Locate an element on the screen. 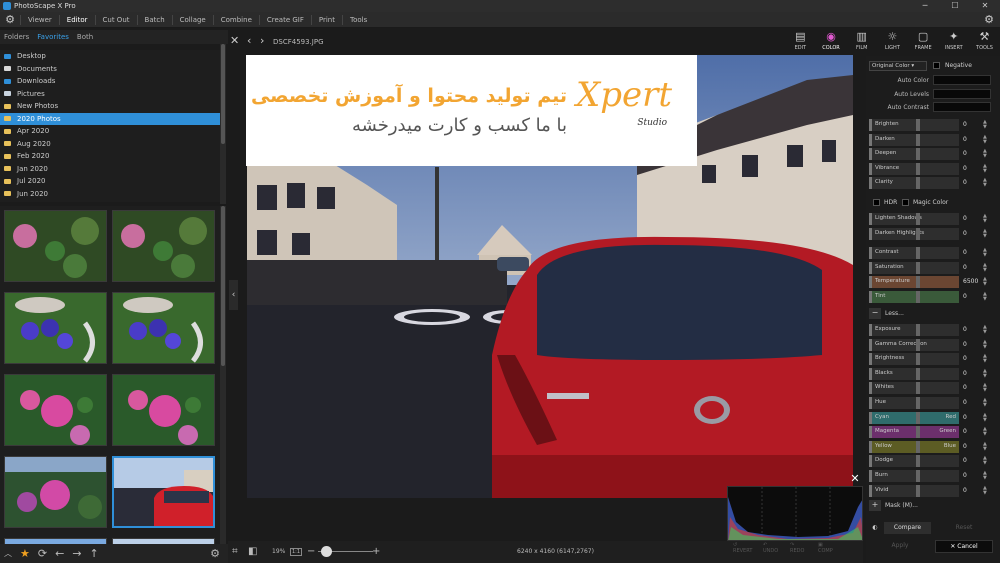  minimize-button: ─ is located at coordinates (925, 6).